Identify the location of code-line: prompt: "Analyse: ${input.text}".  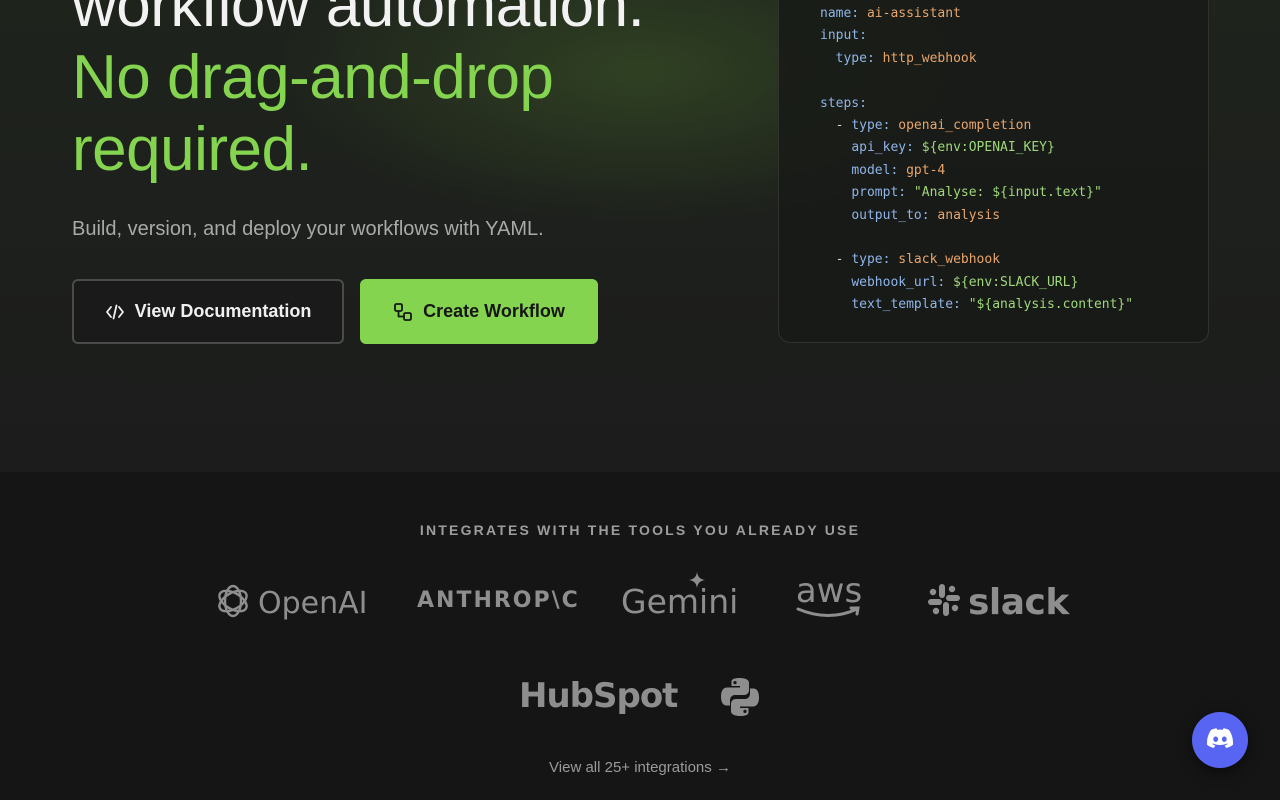
(961, 193).